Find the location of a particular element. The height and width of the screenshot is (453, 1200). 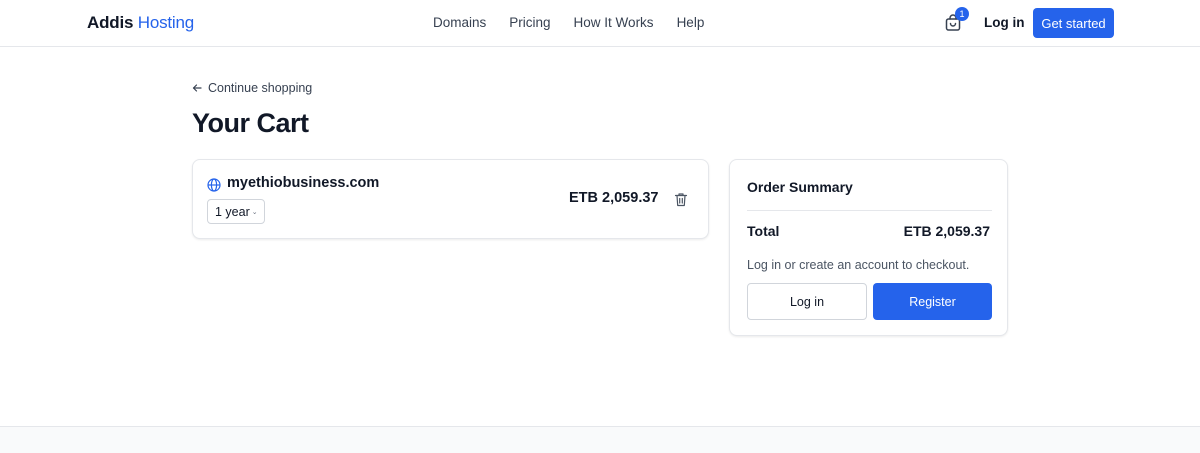

arrow-left-icon is located at coordinates (197, 88).